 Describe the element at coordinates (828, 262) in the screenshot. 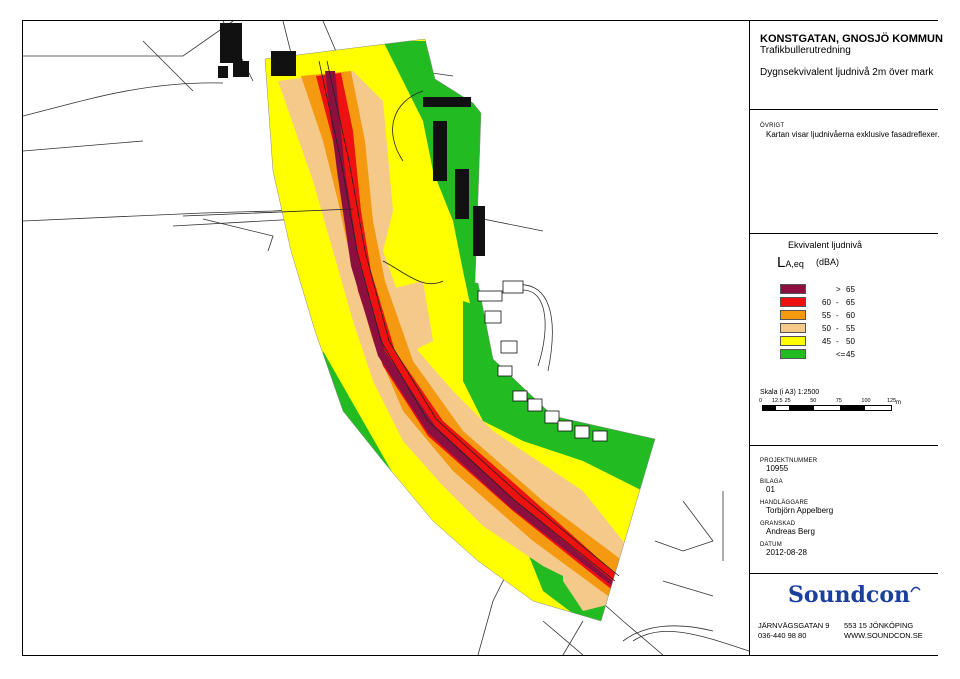

I see `legend-unit: (dBA)` at that location.